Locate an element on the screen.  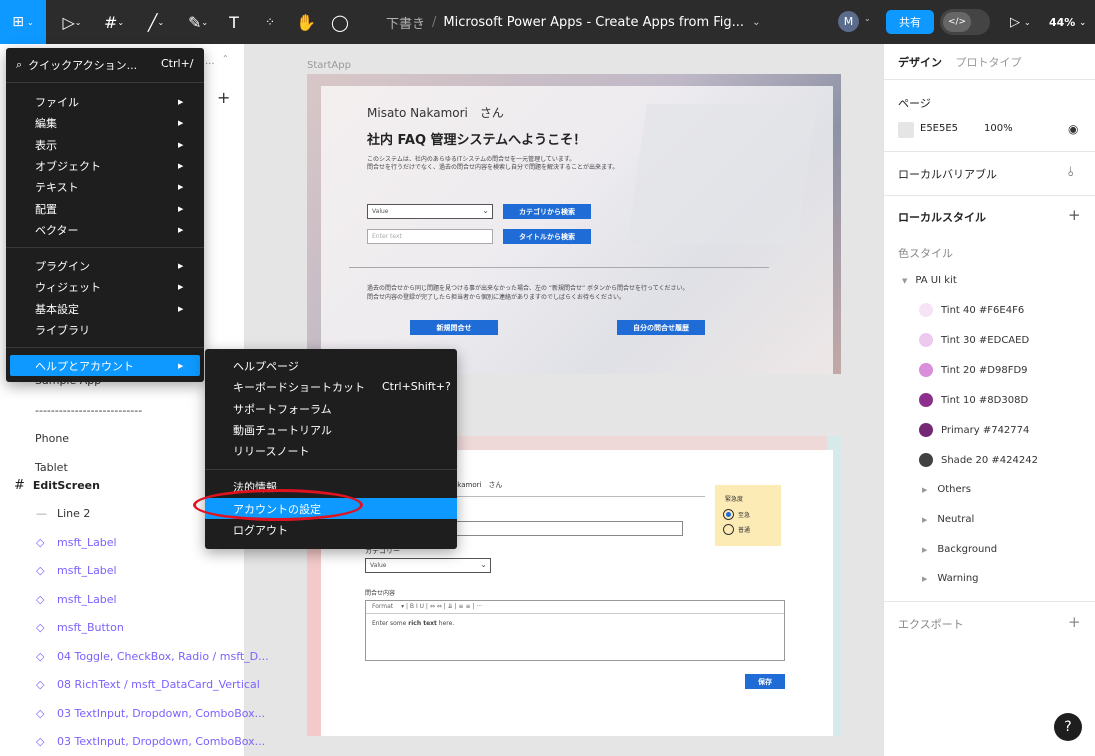
draft-label: 下書き is located at coordinates (405, 22).